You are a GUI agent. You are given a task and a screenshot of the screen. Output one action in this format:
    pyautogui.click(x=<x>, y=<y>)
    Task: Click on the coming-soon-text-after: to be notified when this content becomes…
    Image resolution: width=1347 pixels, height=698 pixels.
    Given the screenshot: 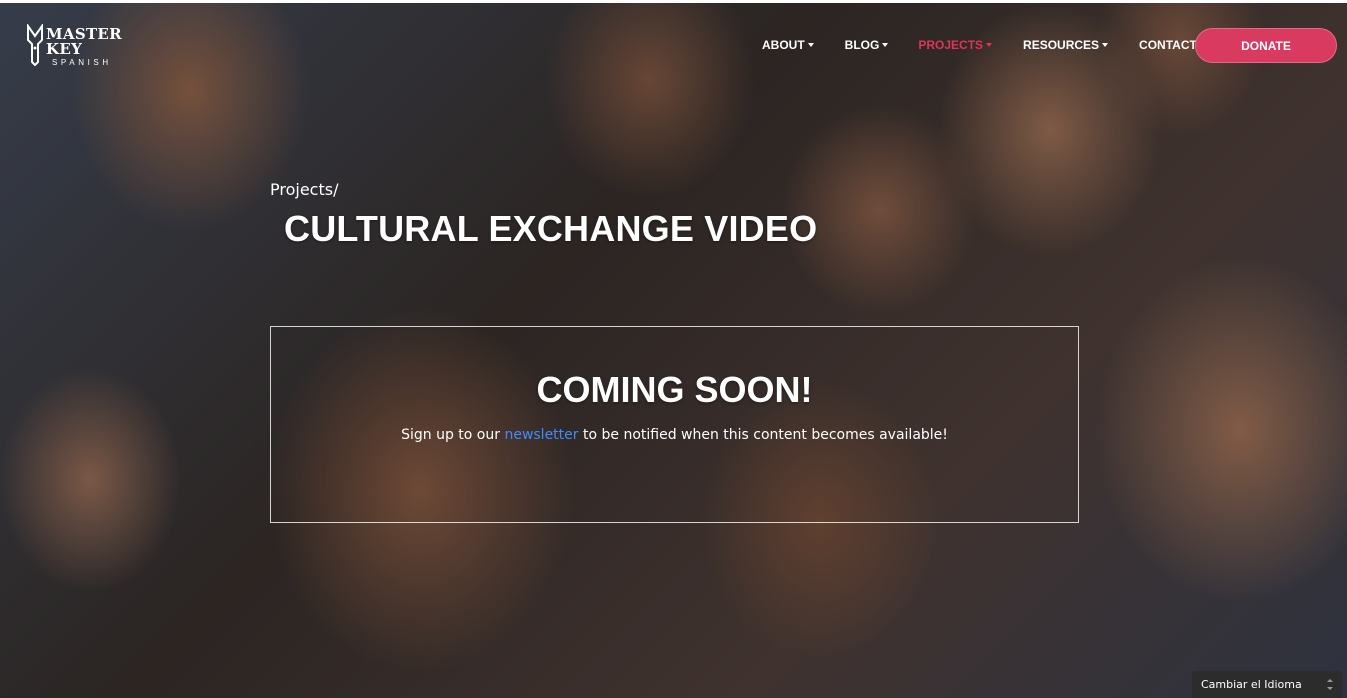 What is the action you would take?
    pyautogui.click(x=763, y=435)
    